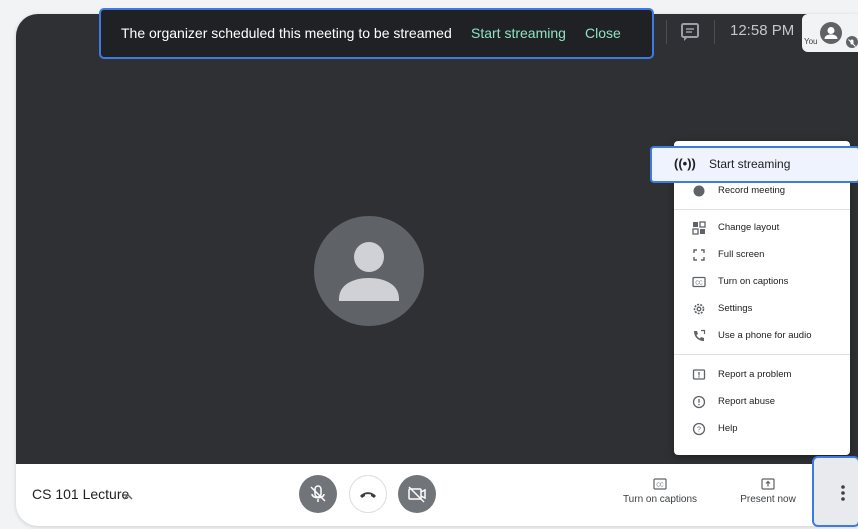 The image size is (858, 529). I want to click on chevron-up-icon, so click(128, 494).